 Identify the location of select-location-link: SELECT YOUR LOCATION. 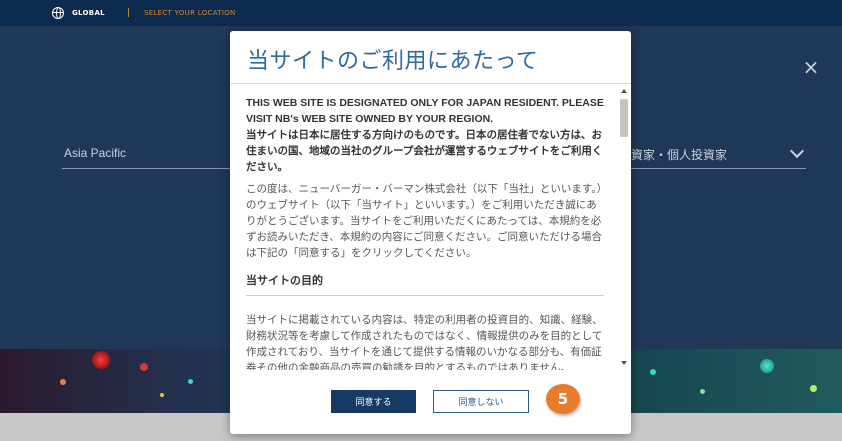
(190, 13).